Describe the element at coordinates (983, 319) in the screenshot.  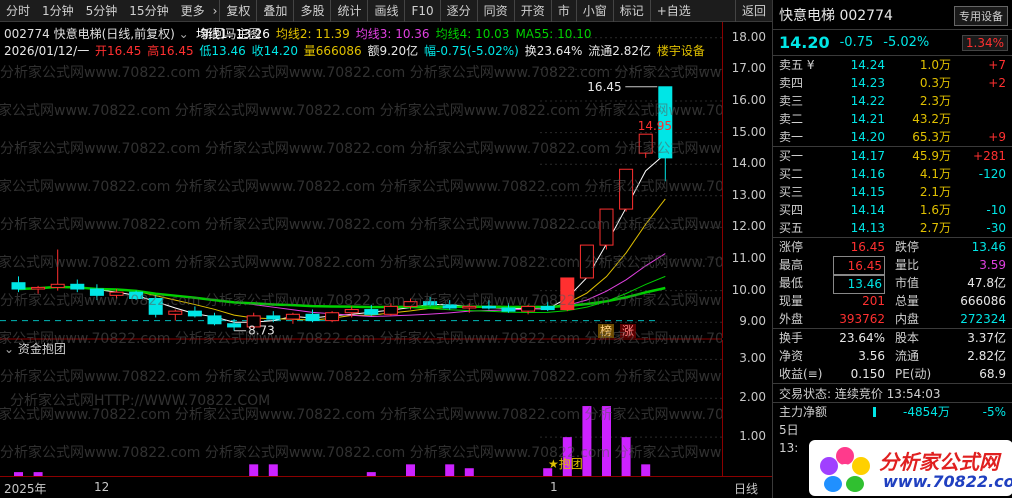
I see `stat-value: 272324` at that location.